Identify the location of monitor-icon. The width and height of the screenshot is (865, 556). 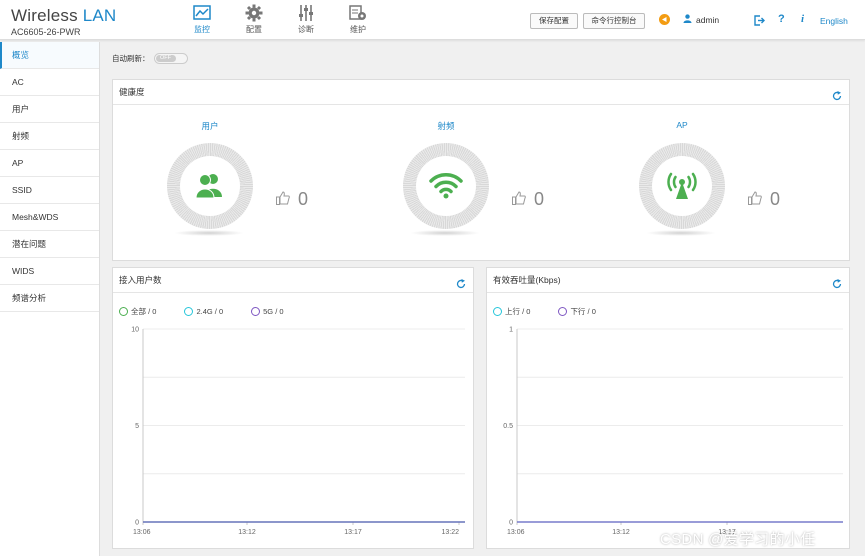
(202, 13).